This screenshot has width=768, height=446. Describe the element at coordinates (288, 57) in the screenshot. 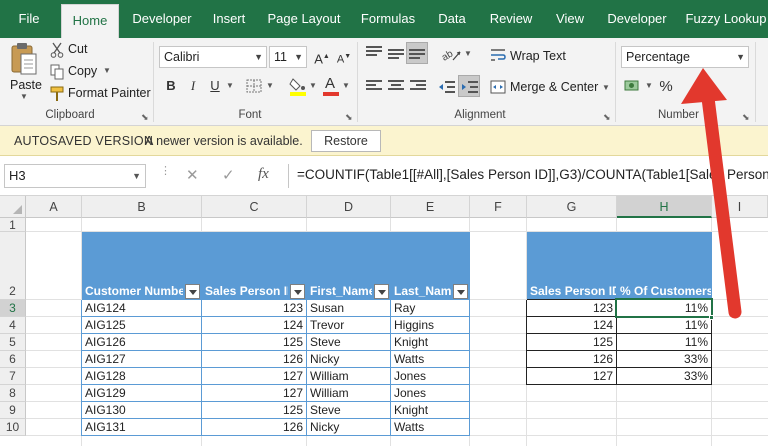

I see `font-size-dropdown: 11 ▼` at that location.